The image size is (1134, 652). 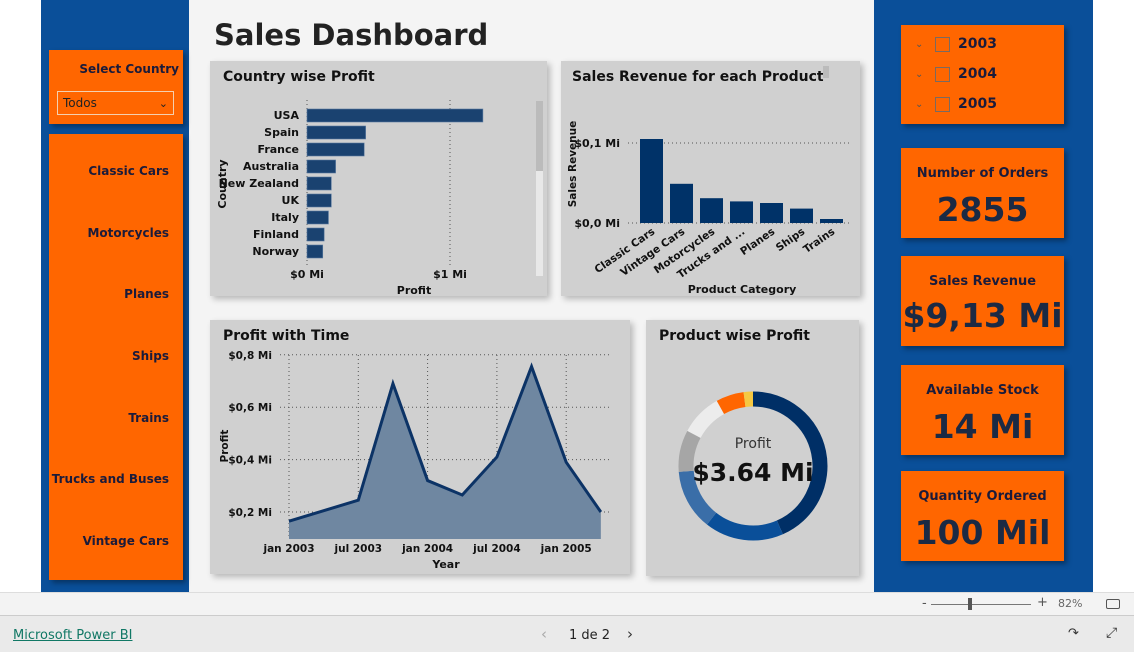 I want to click on zoom-level: 82%, so click(x=1070, y=603).